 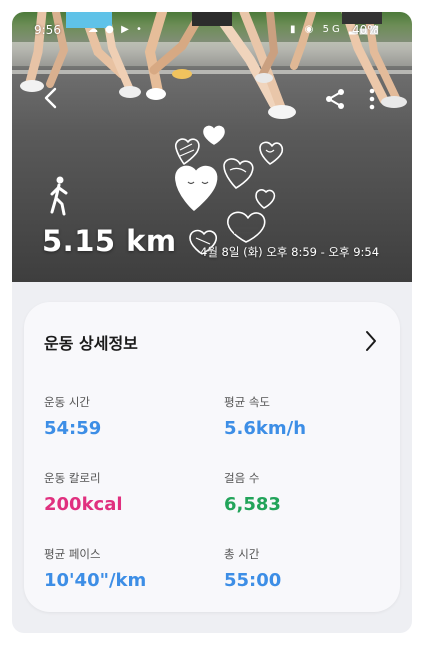 What do you see at coordinates (59, 196) in the screenshot?
I see `walking-person-icon` at bounding box center [59, 196].